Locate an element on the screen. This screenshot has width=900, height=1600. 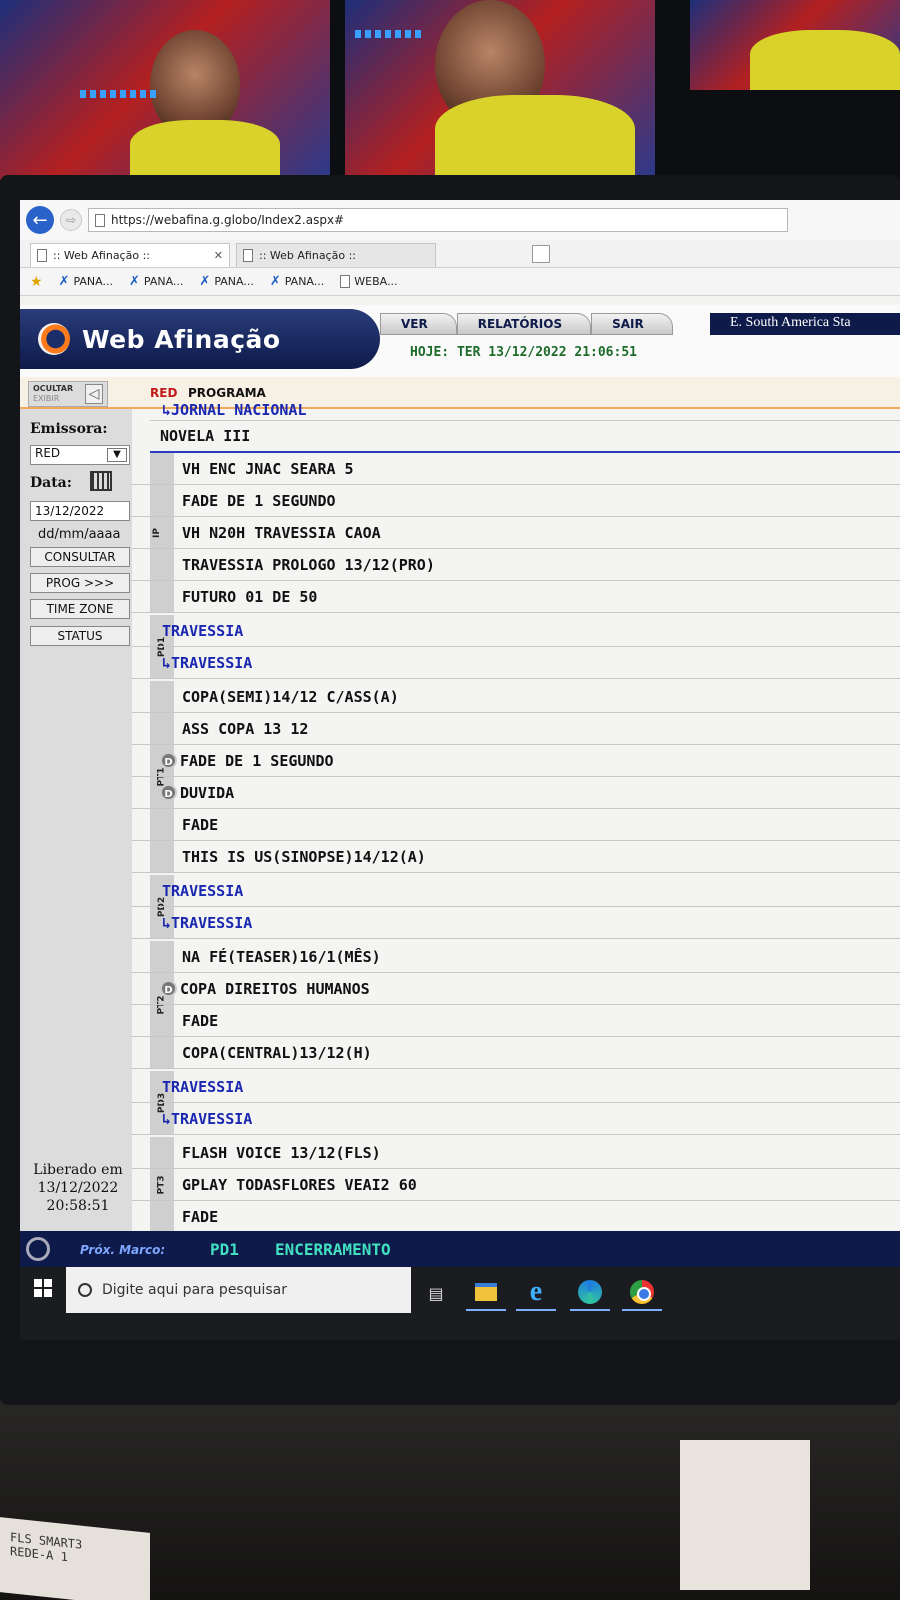
globo-logo-icon is located at coordinates (54, 339).